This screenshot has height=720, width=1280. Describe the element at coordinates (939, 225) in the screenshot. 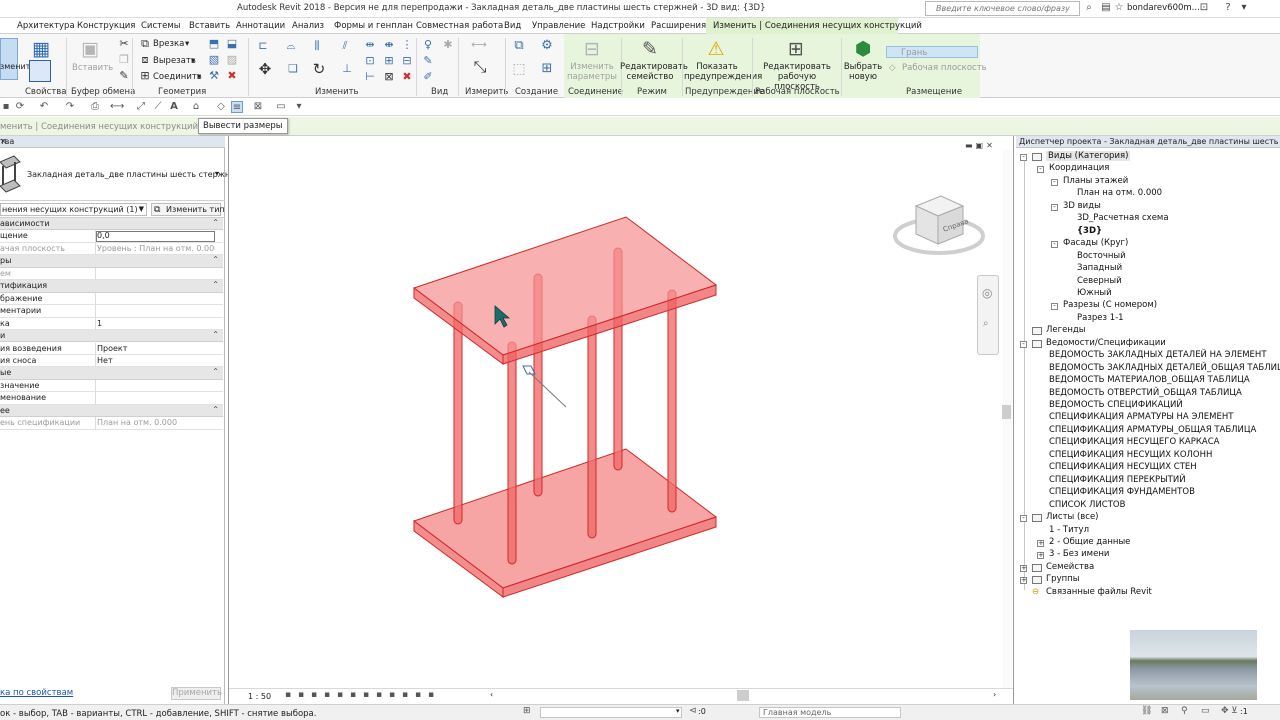

I see `viewcube: Справа` at that location.